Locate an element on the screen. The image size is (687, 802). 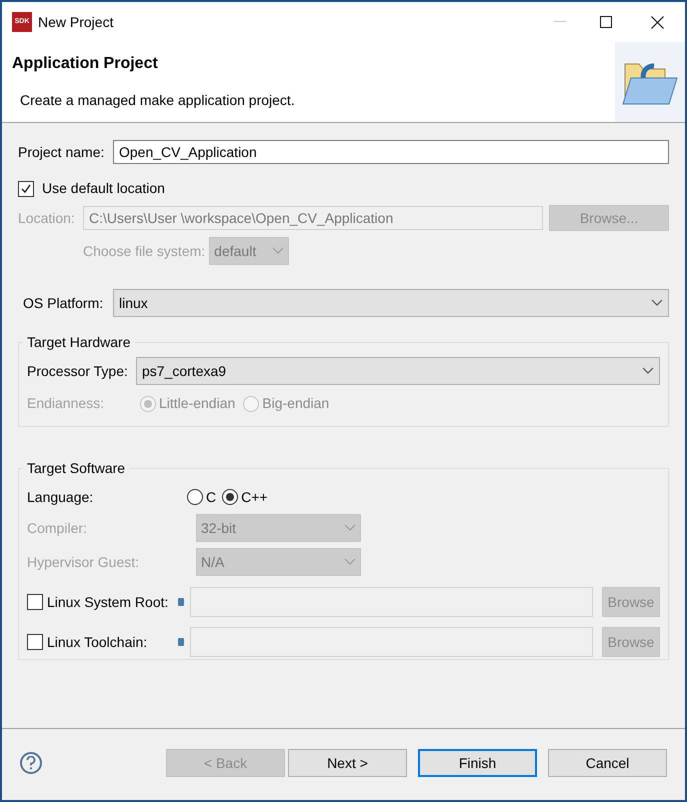
radio-label: Little-endian is located at coordinates (197, 403).